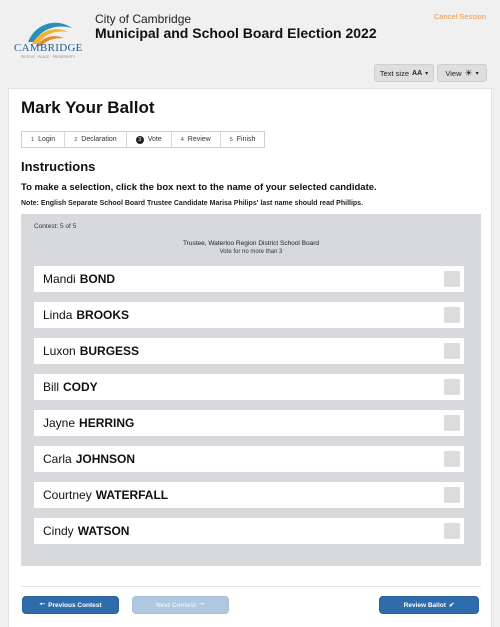 This screenshot has width=500, height=627. What do you see at coordinates (59, 423) in the screenshot?
I see `candidate-first-name: Jayne` at bounding box center [59, 423].